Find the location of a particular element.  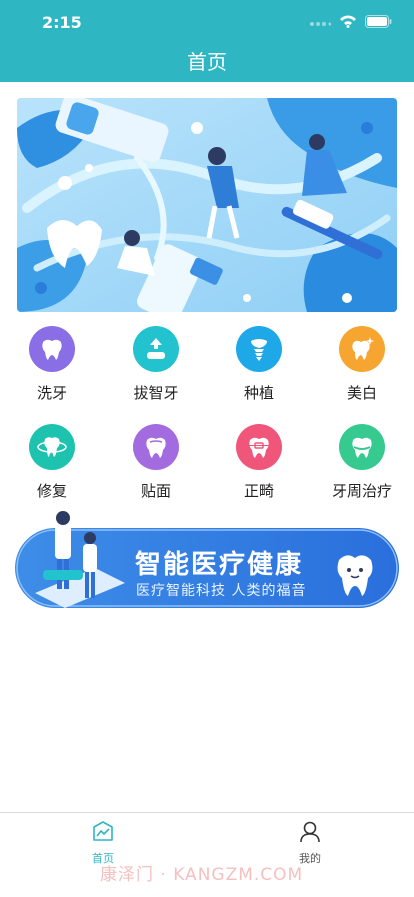

wifi-icon is located at coordinates (348, 22).